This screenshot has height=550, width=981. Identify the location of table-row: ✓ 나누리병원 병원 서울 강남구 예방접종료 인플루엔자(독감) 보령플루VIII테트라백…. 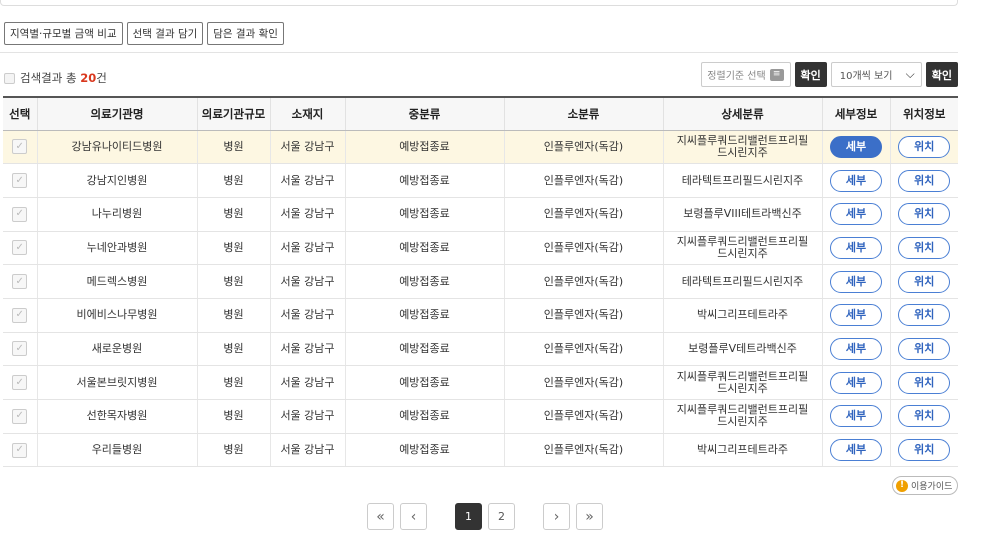
(480, 214).